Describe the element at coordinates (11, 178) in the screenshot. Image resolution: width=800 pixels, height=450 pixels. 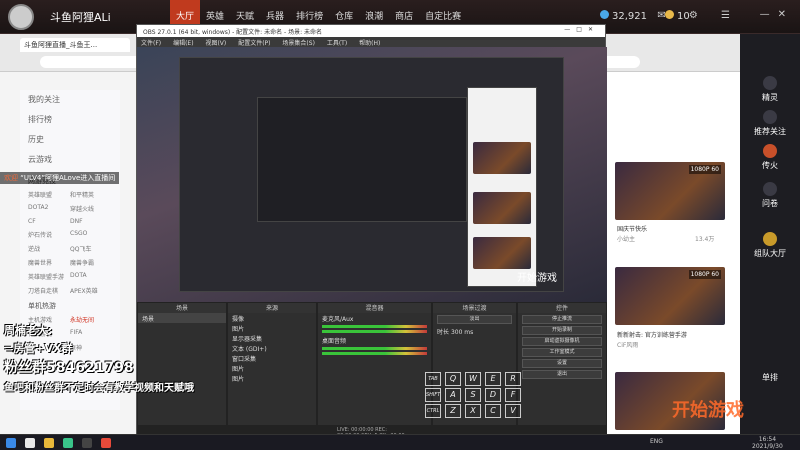
I see `danmu-prefix: 欢迎` at that location.